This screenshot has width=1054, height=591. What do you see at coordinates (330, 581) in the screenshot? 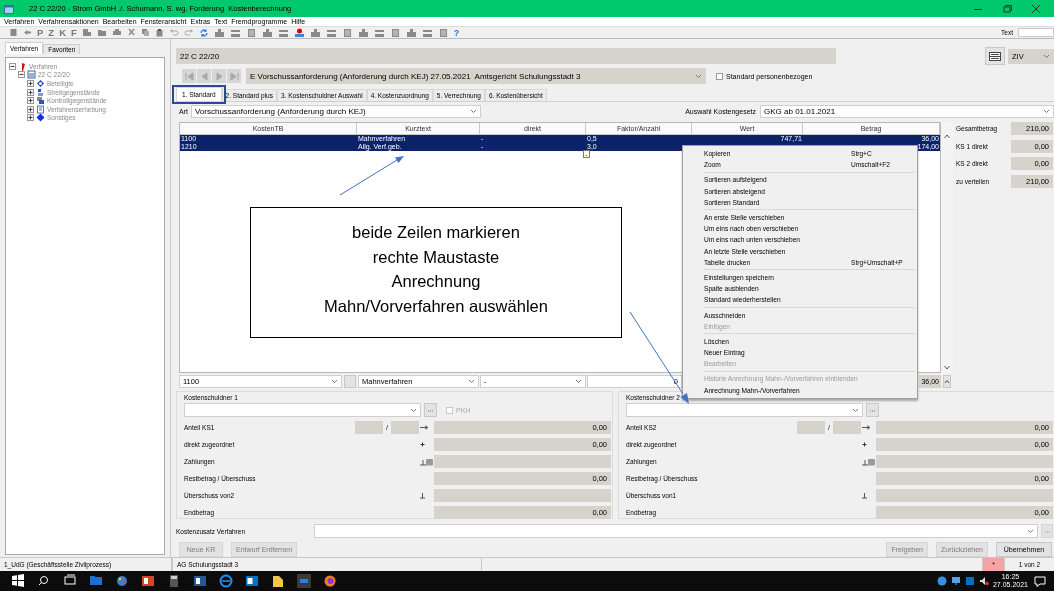
I see `browser-icon` at bounding box center [330, 581].